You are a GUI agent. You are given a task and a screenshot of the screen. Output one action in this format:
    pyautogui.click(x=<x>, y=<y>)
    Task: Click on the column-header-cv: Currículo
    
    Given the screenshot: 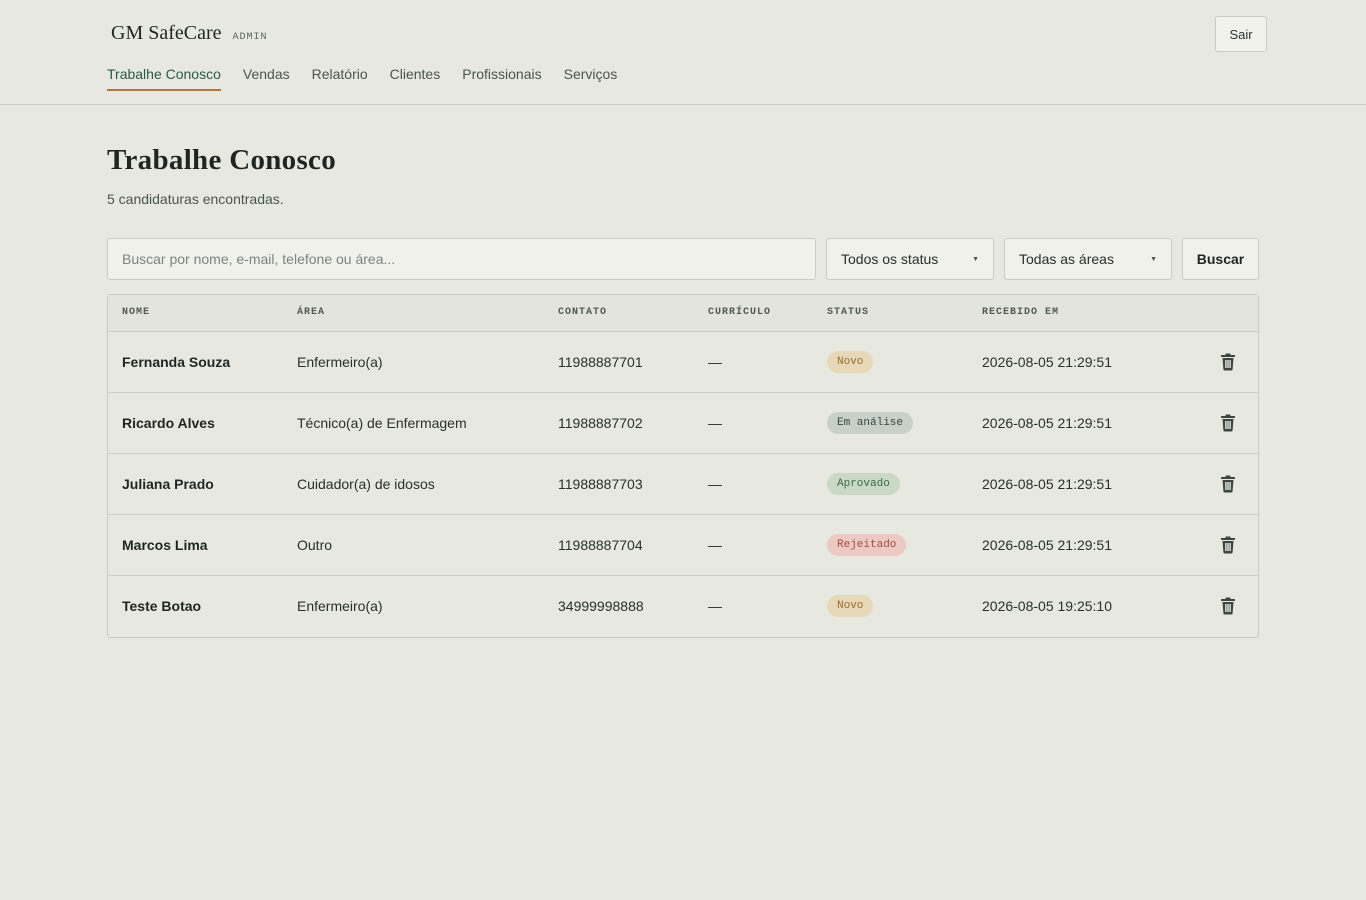 What is the action you would take?
    pyautogui.click(x=740, y=312)
    